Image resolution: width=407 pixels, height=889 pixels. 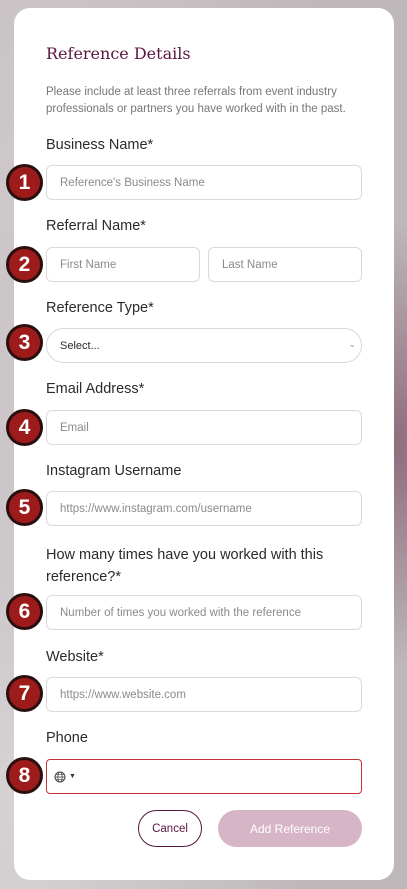 What do you see at coordinates (75, 657) in the screenshot?
I see `website-label: Website*` at bounding box center [75, 657].